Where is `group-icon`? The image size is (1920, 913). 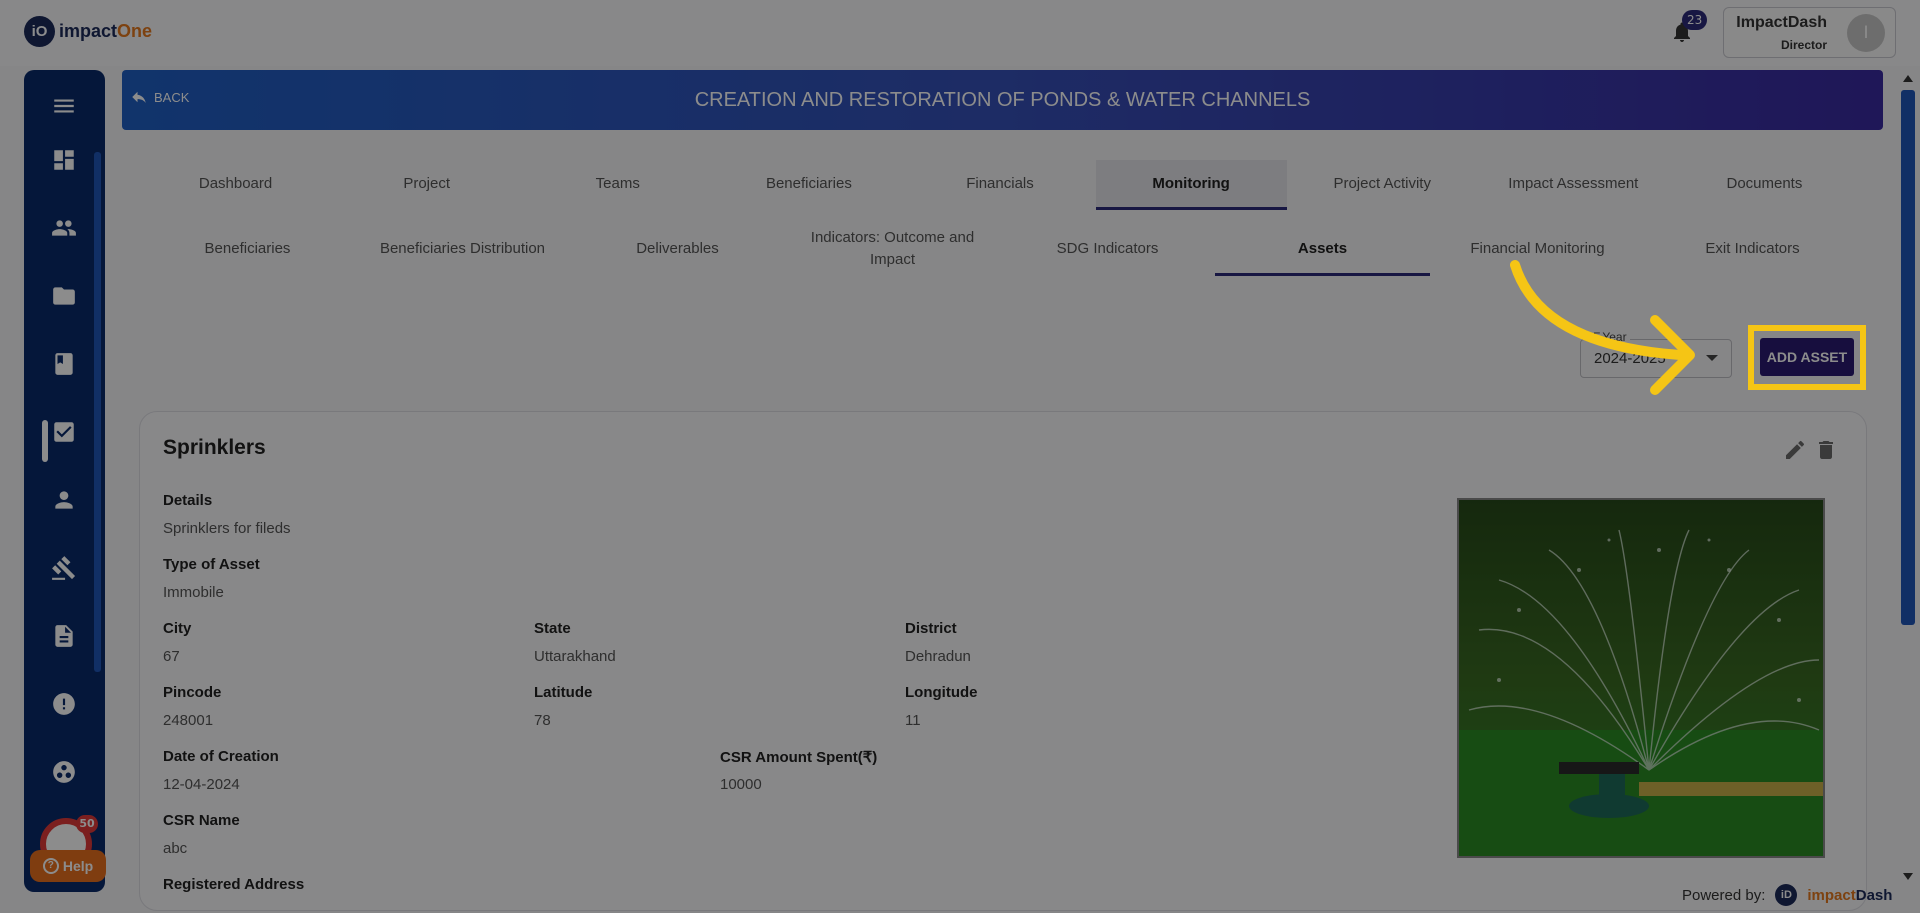 group-icon is located at coordinates (64, 772).